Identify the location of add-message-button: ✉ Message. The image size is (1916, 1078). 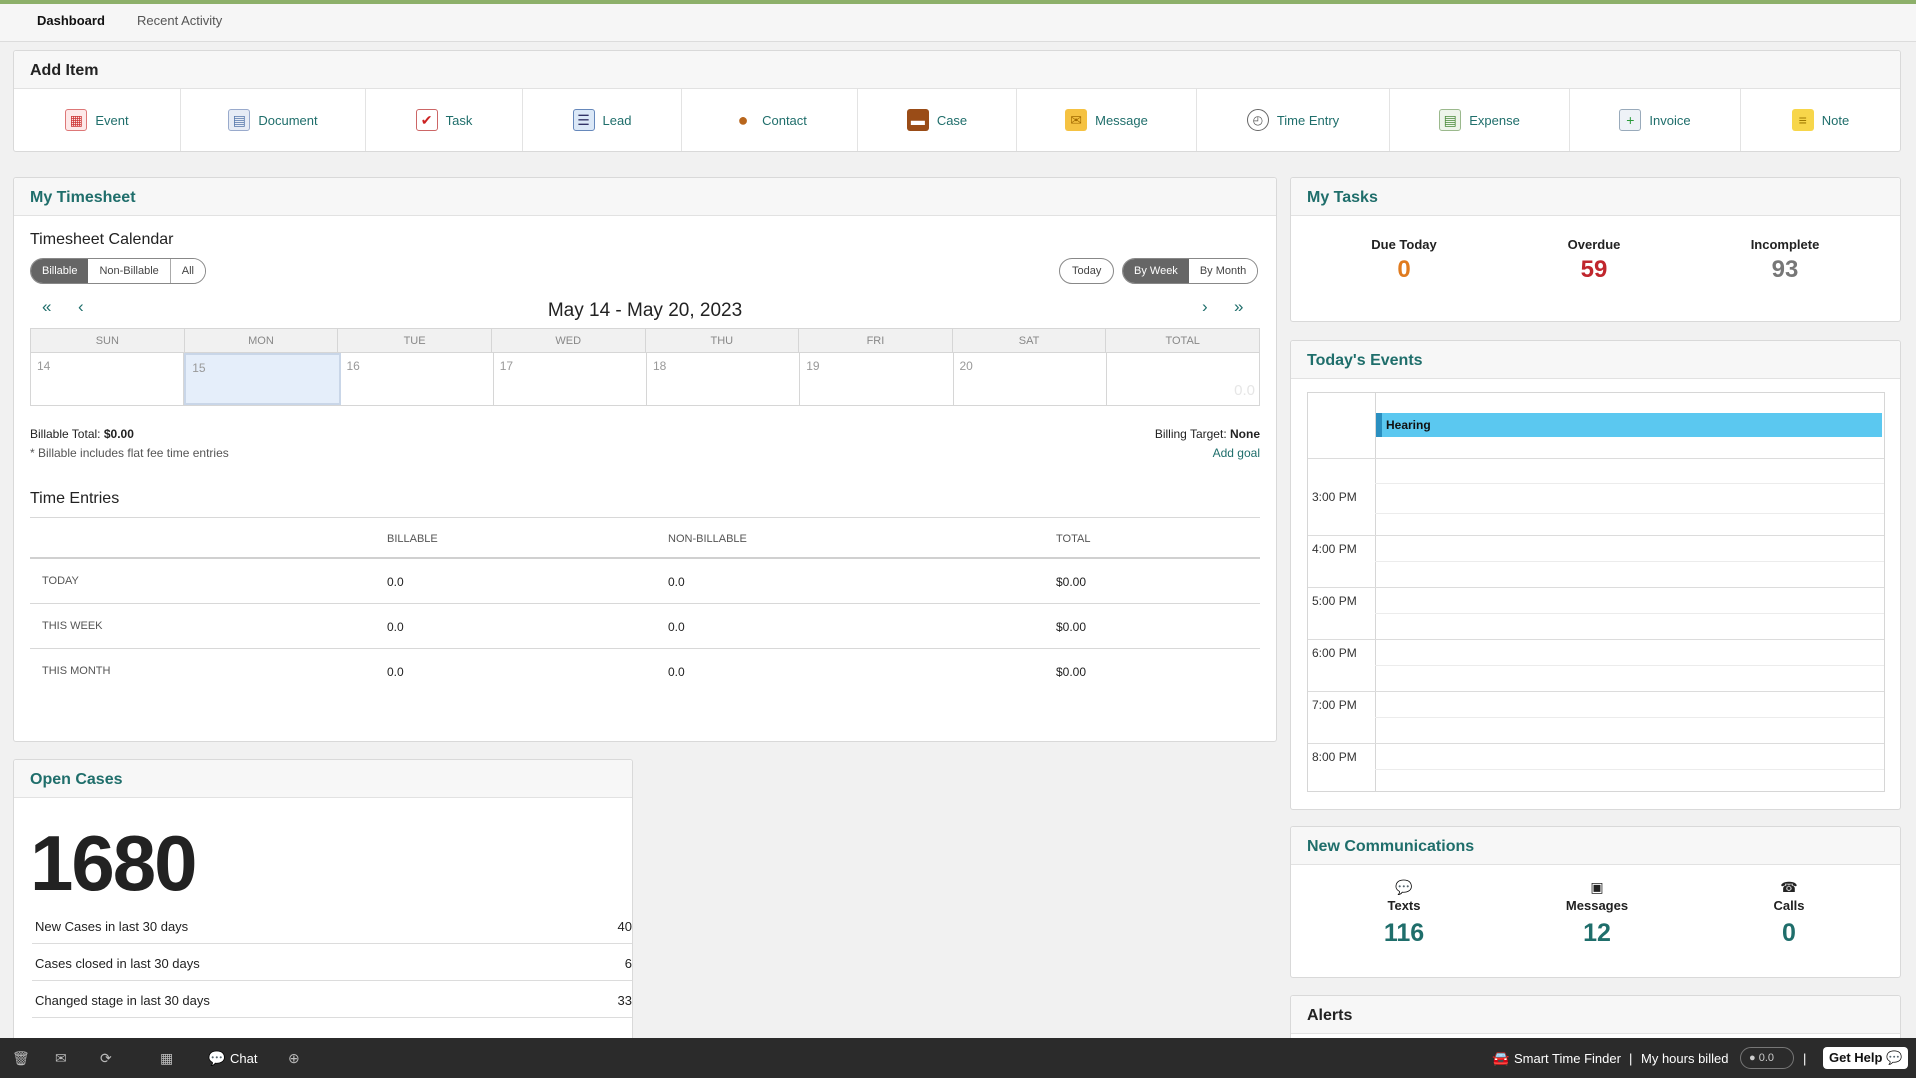
(1107, 120).